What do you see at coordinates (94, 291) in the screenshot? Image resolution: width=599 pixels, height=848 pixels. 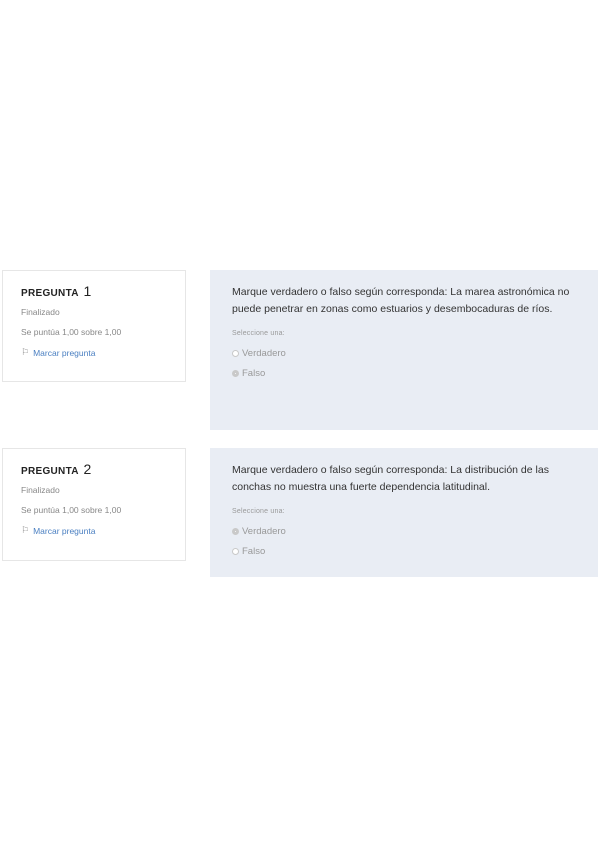 I see `question-title: PREGUNTA 1` at bounding box center [94, 291].